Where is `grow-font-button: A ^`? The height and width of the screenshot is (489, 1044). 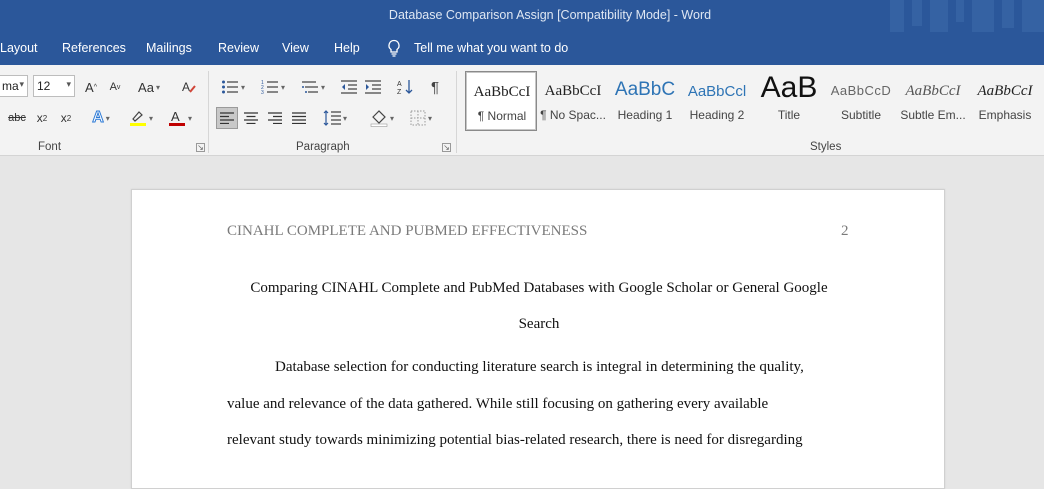
grow-font-button: A ^ is located at coordinates (91, 87).